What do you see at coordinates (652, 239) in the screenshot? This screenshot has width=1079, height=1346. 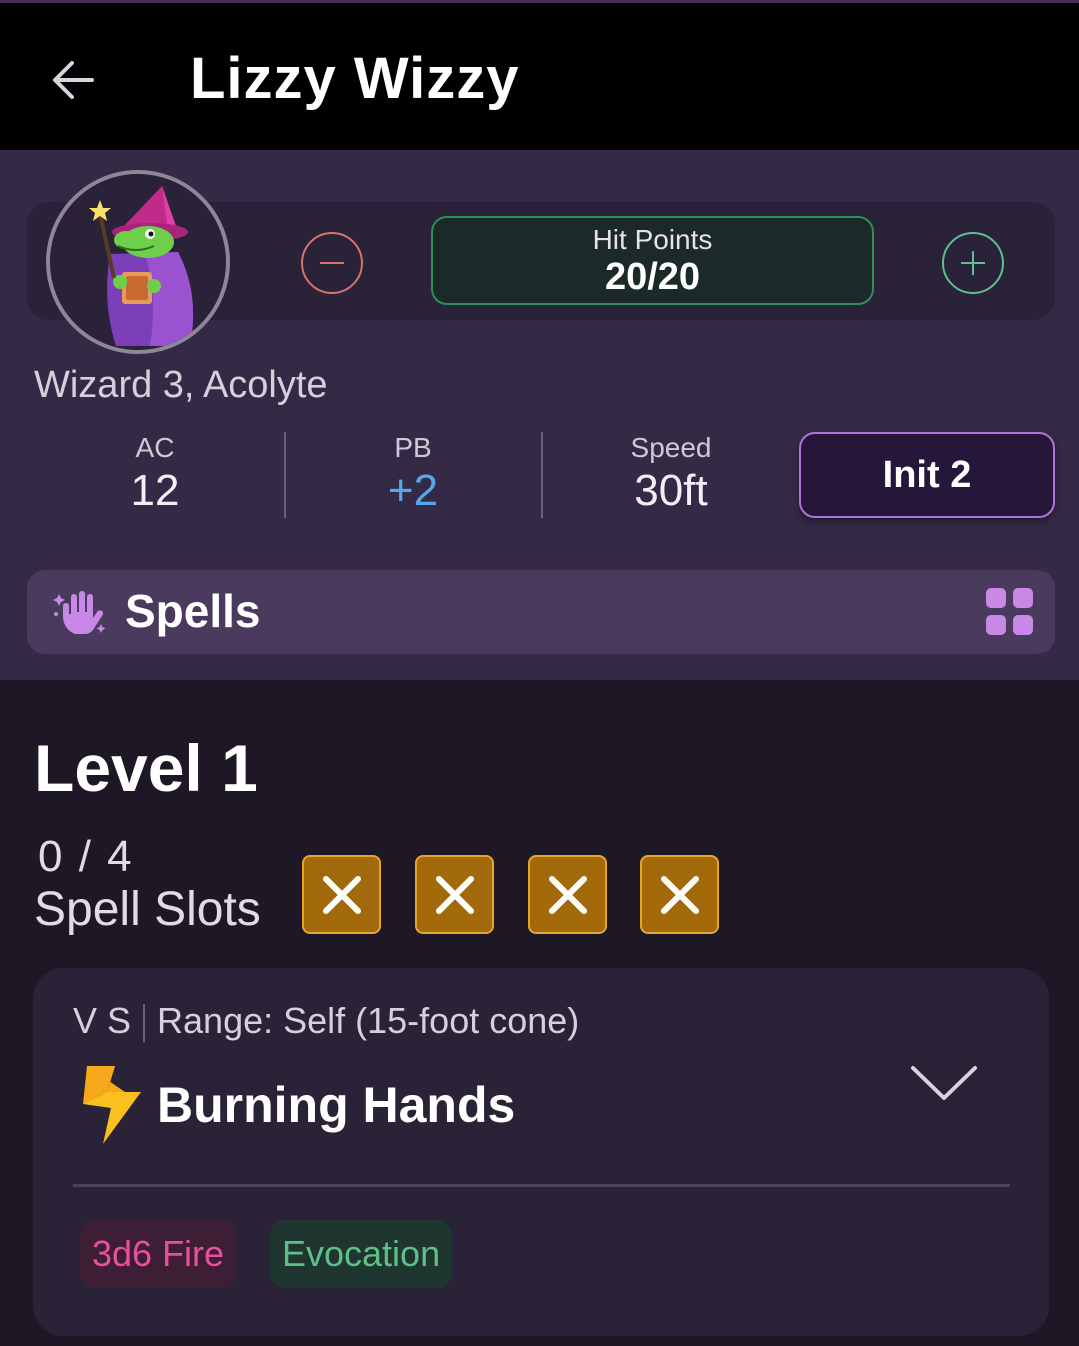 I see `hit-points-label: Hit Points` at bounding box center [652, 239].